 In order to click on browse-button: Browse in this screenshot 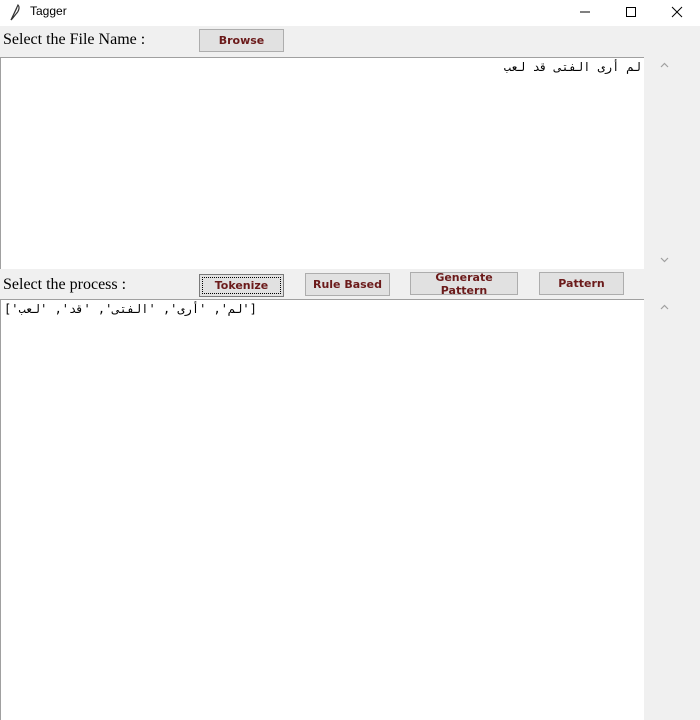, I will do `click(241, 40)`.